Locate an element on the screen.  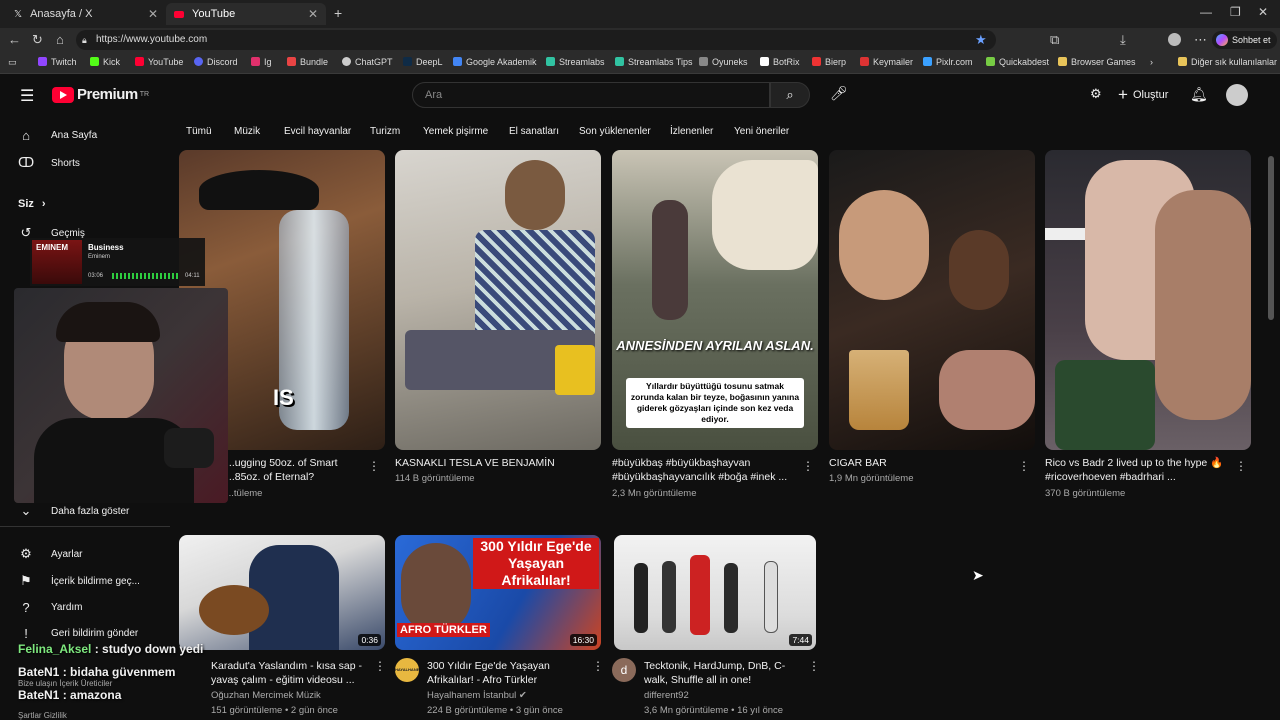
chip-new-recommendations: Yeni öneriler is located at coordinates (761, 131).